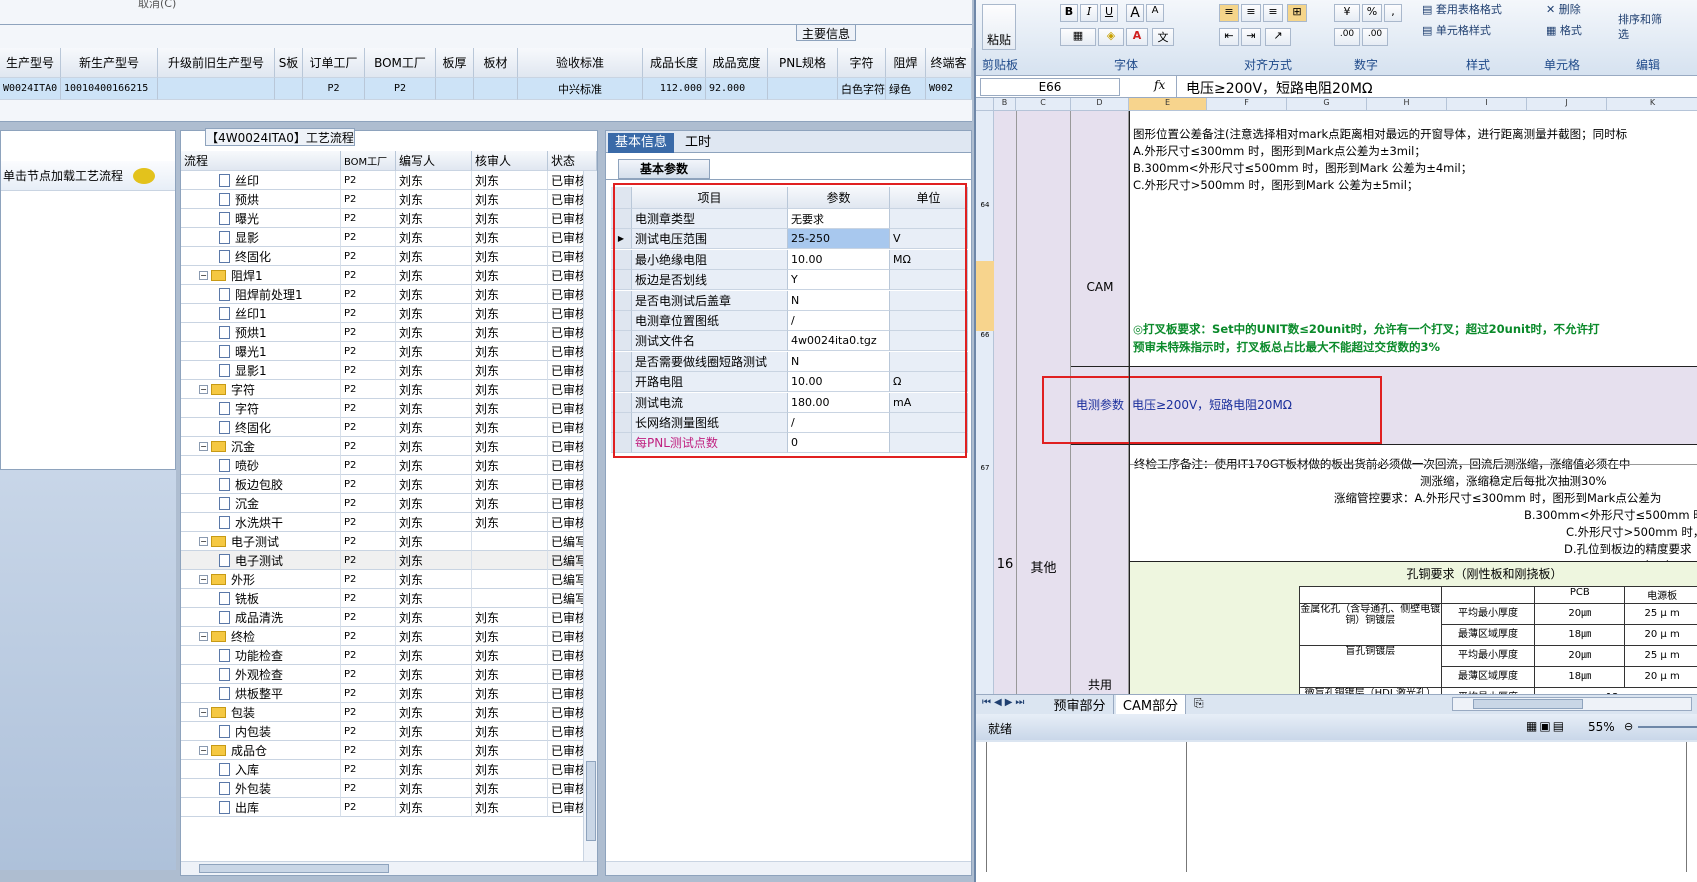 The width and height of the screenshot is (1697, 882). I want to click on tree-node: 曝光, so click(261, 218).